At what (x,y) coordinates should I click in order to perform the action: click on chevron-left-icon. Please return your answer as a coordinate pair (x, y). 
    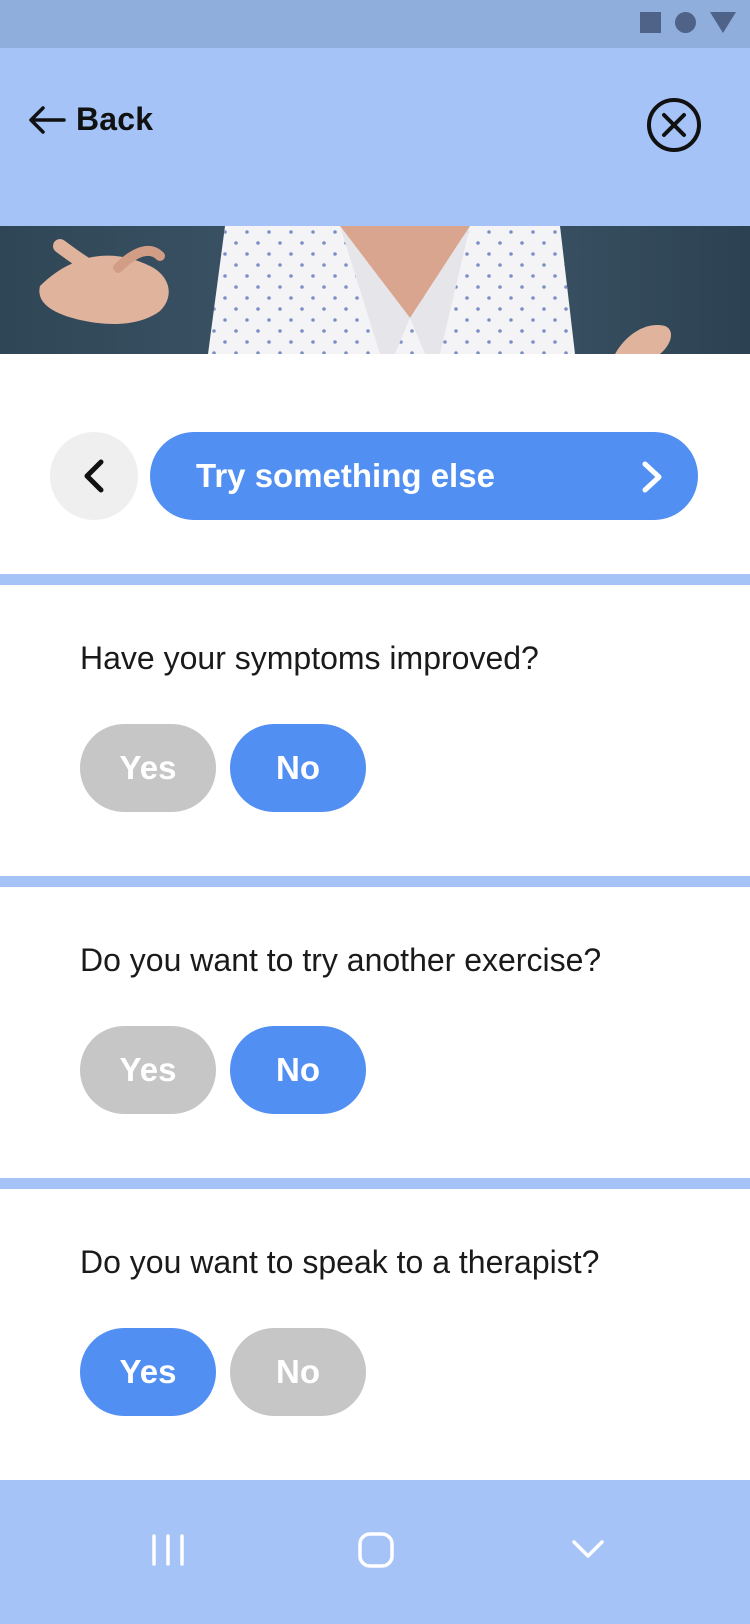
    Looking at the image, I should click on (94, 476).